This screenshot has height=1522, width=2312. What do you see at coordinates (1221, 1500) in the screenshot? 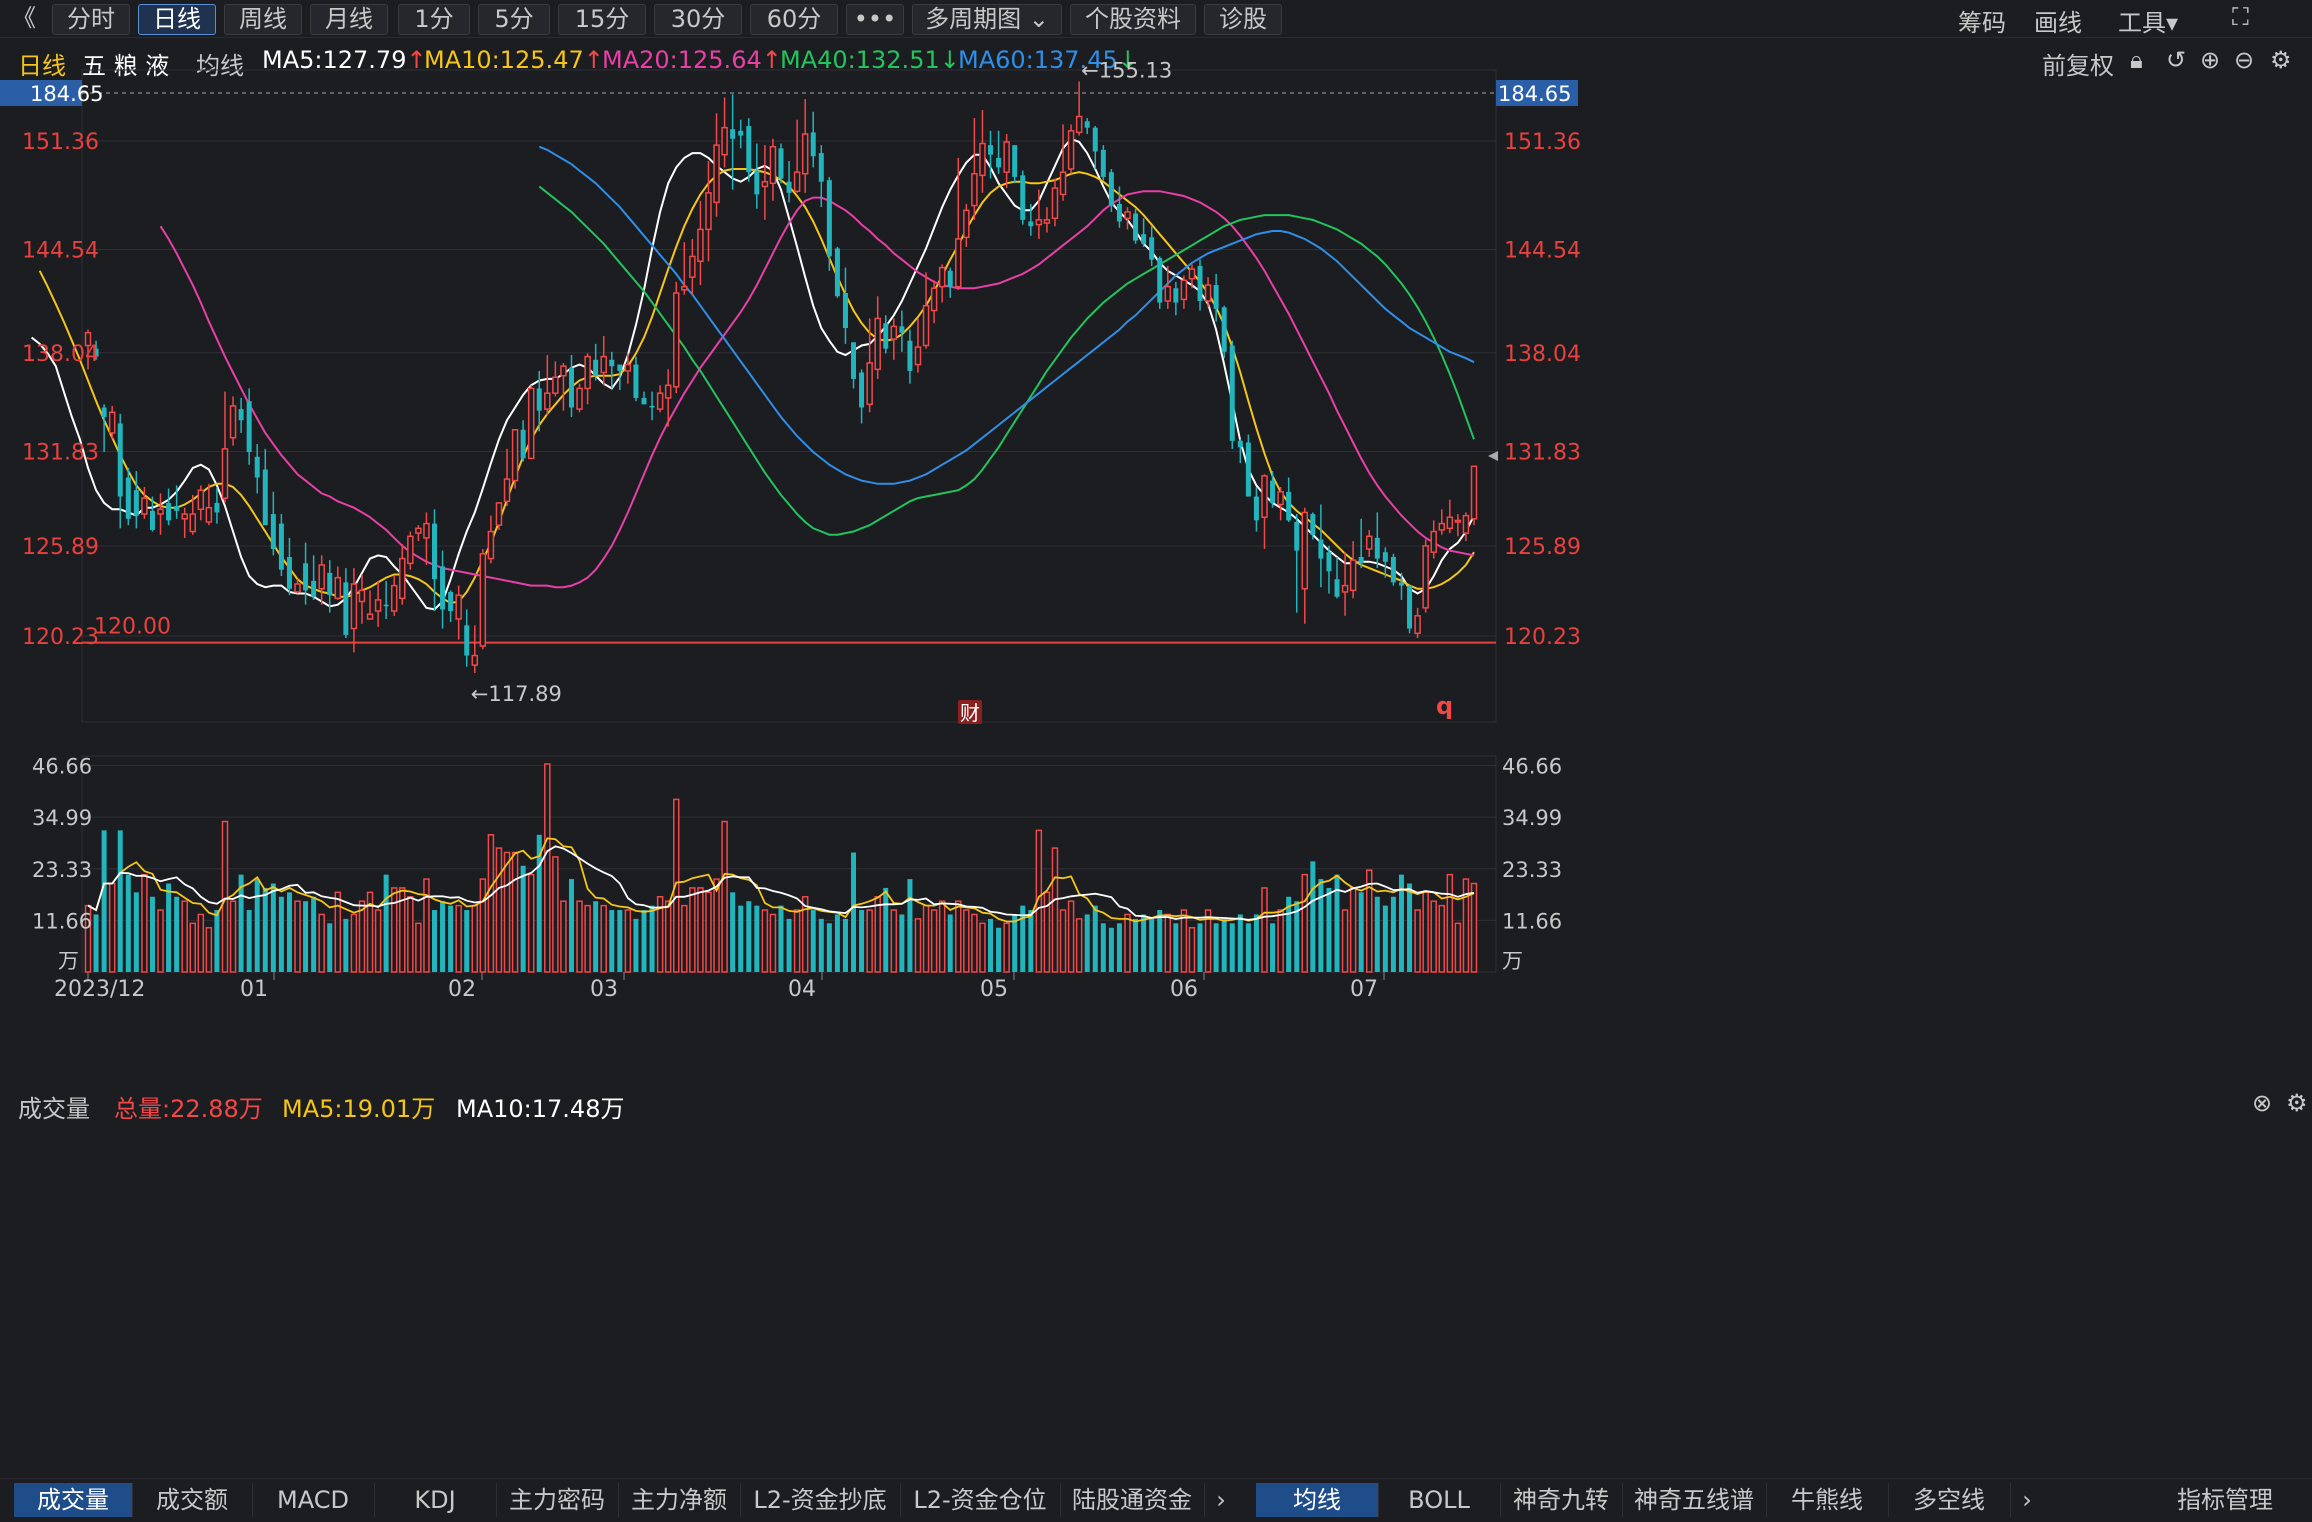
I see `scroll-right-icon: ›` at bounding box center [1221, 1500].